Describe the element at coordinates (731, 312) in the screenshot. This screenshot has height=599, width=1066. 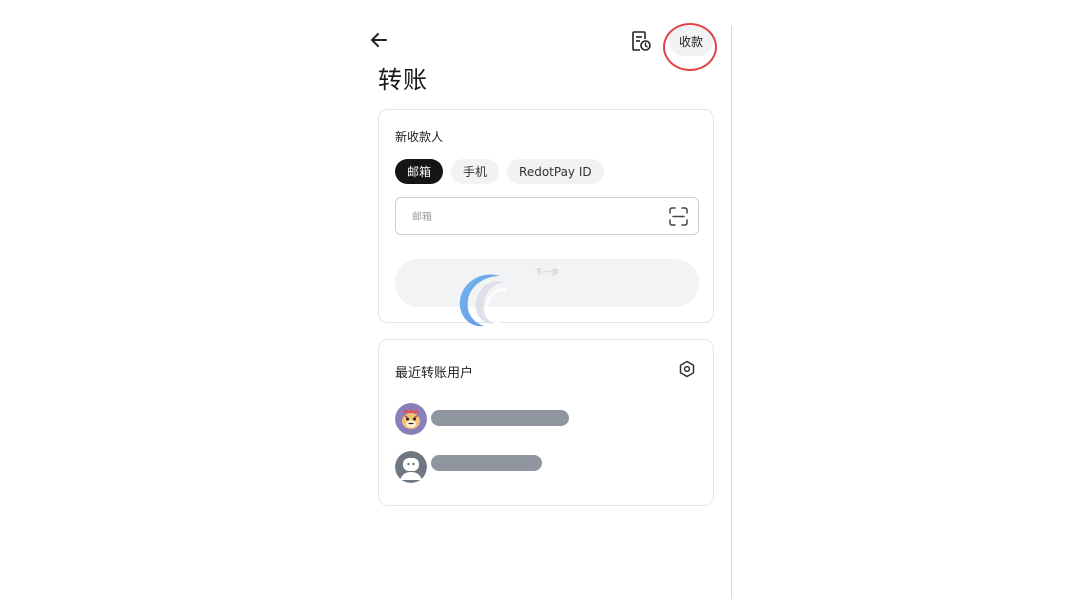
I see `panel-divider` at that location.